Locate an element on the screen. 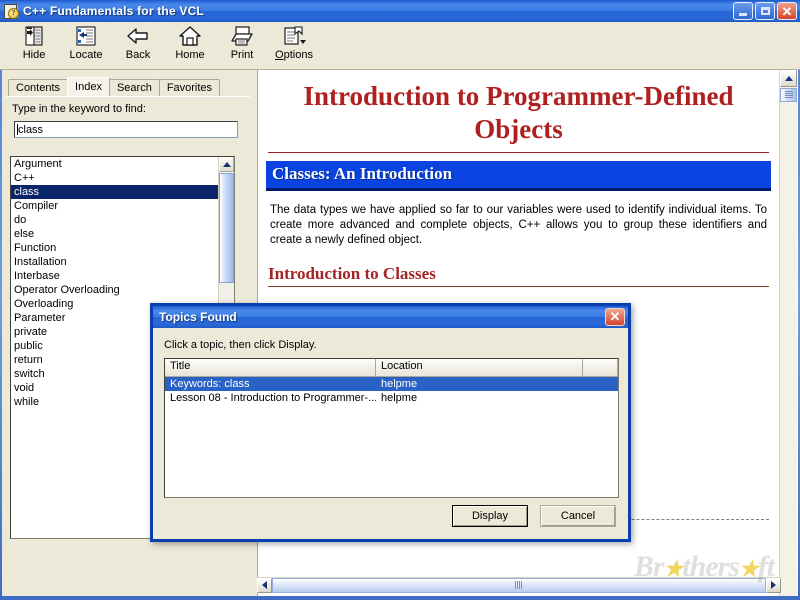 Image resolution: width=800 pixels, height=600 pixels. window-controls: ✕ is located at coordinates (765, 11).